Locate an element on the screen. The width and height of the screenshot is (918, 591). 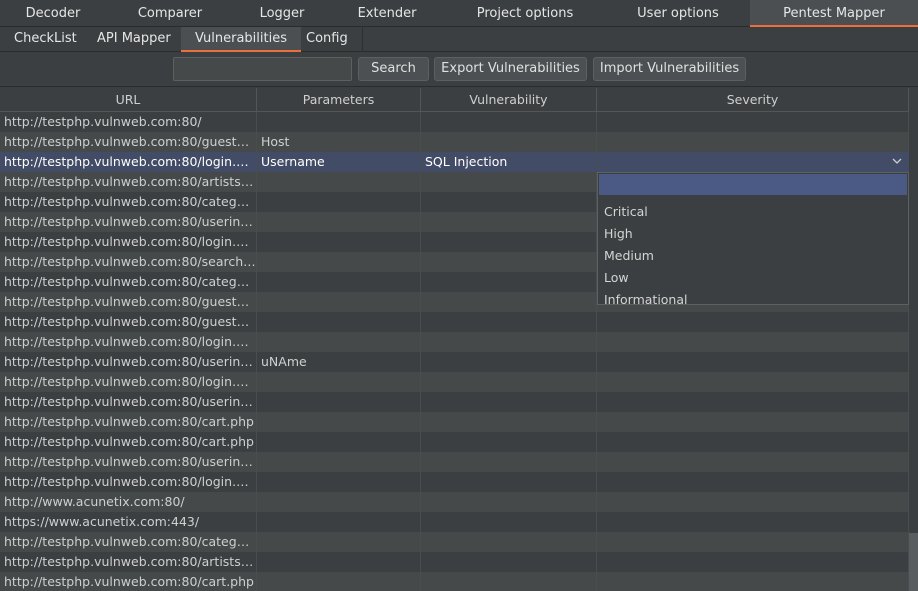
table-scrollbar is located at coordinates (913, 339).